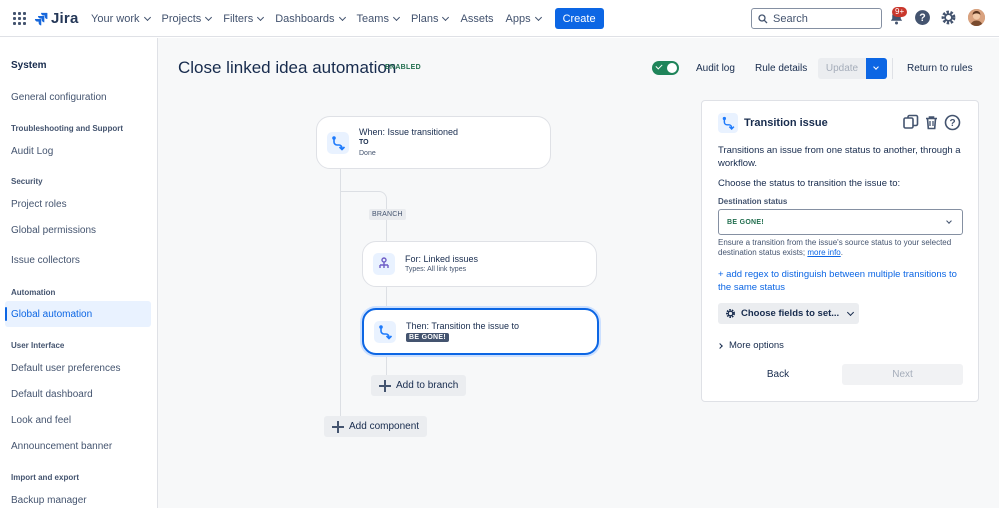  I want to click on nav-projects: Projects, so click(187, 18).